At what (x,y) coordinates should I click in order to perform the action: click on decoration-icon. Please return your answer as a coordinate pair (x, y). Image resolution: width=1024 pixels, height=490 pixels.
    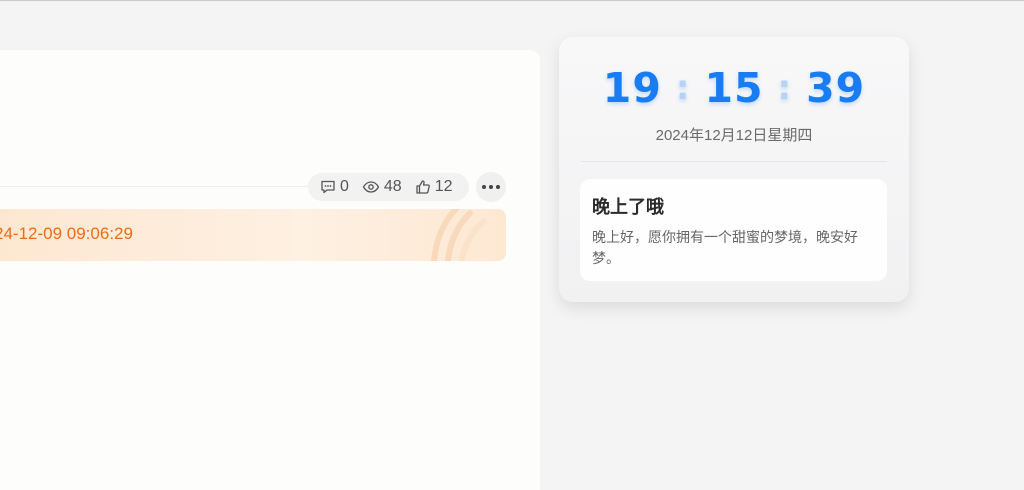
    Looking at the image, I should click on (459, 235).